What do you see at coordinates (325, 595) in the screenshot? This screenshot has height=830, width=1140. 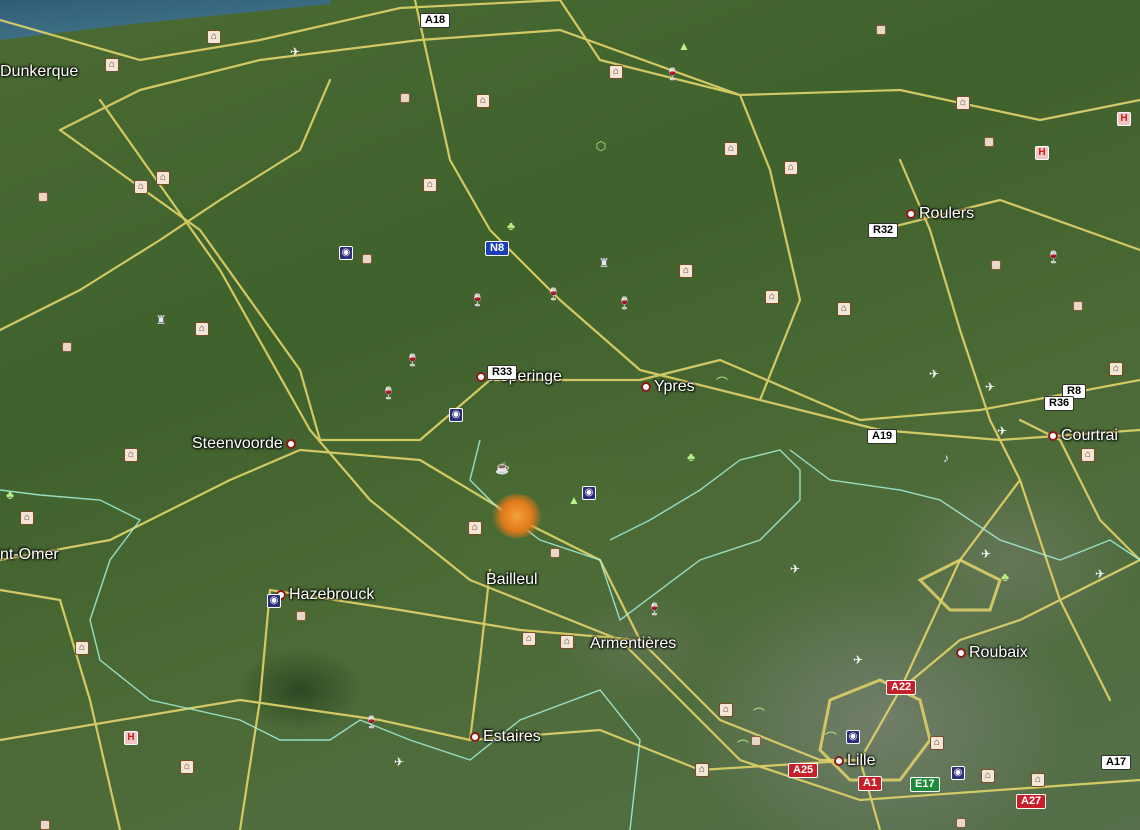 I see `city-label-hazebrouck: Hazebrouck` at bounding box center [325, 595].